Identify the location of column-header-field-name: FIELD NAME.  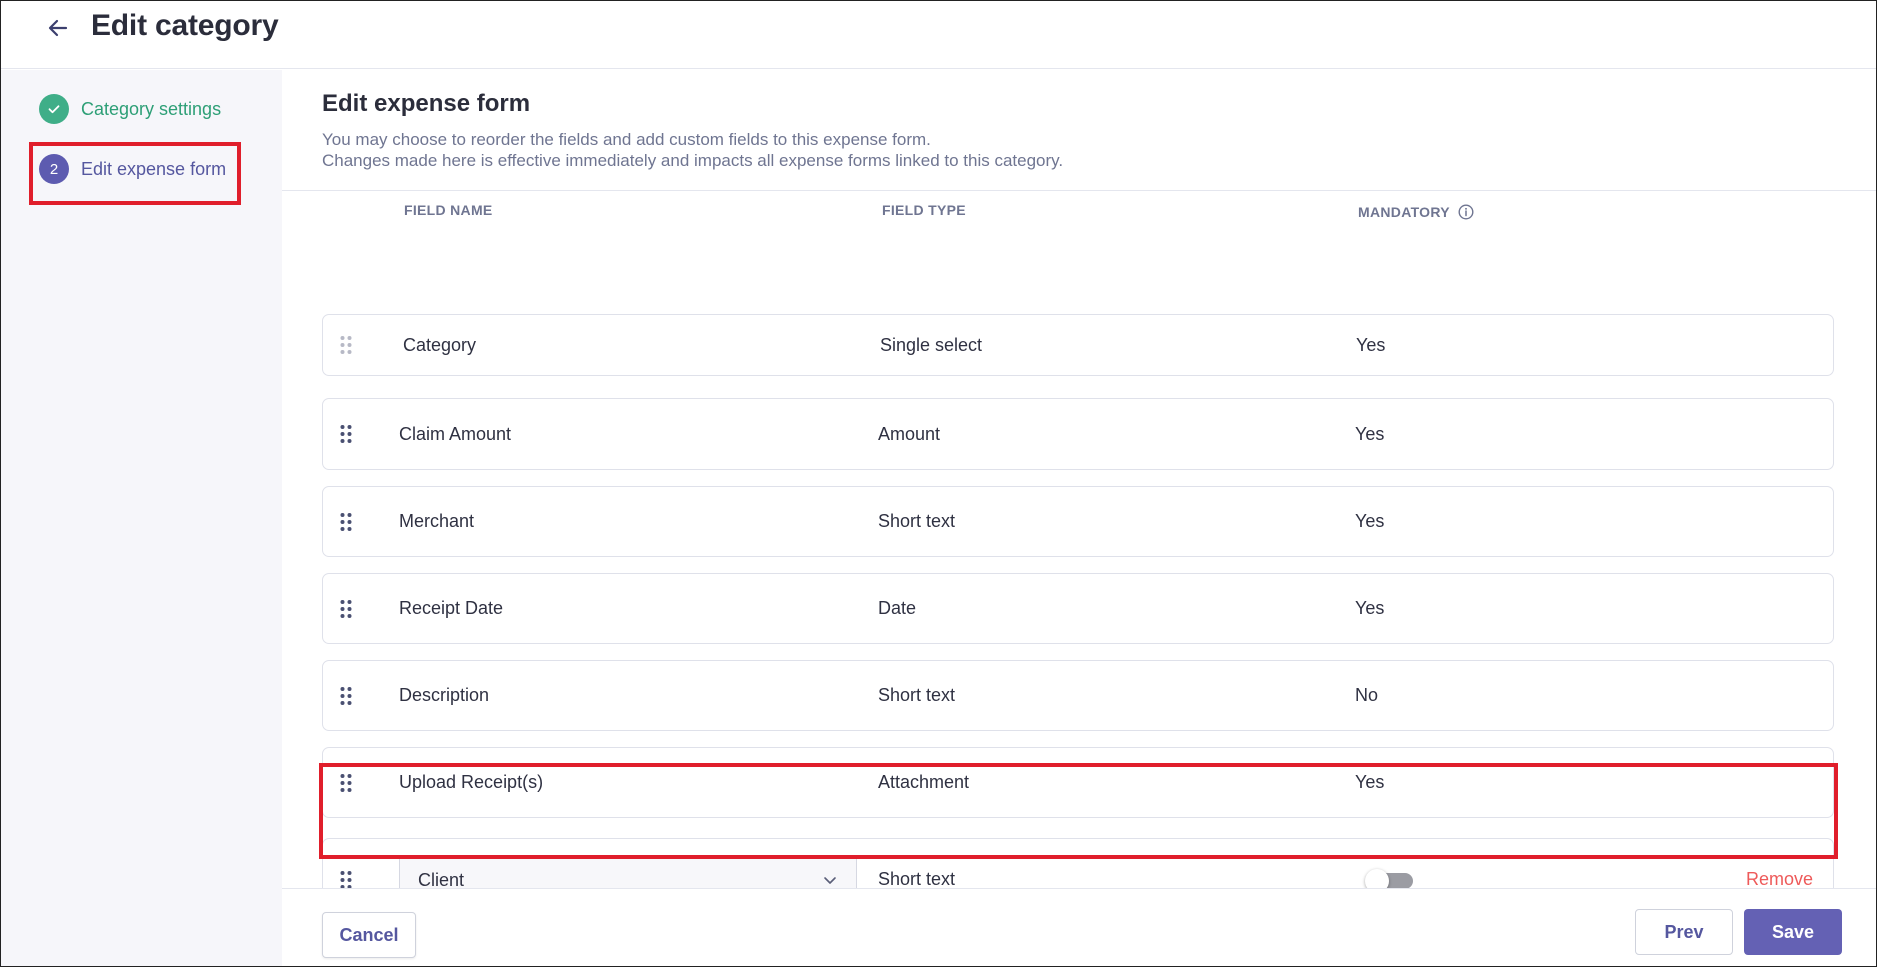
(448, 210).